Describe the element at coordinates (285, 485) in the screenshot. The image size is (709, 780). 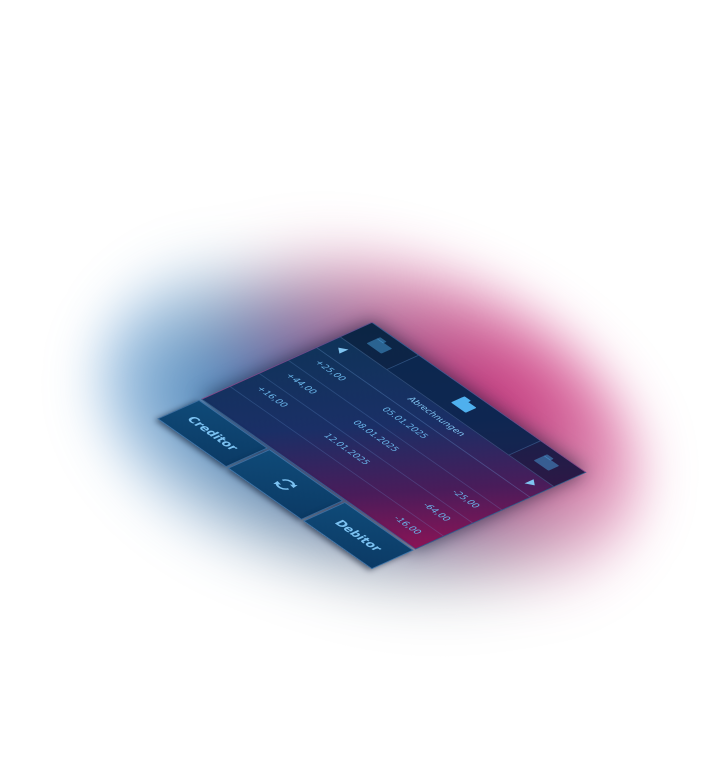
I see `refresh-icon` at that location.